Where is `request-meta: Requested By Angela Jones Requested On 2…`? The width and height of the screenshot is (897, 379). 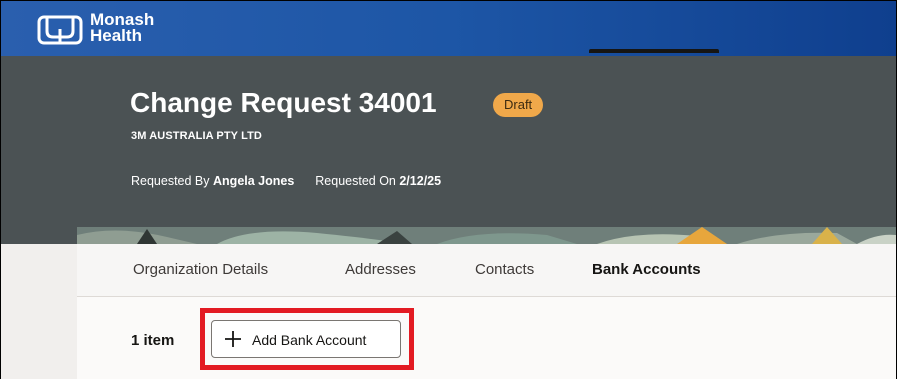 request-meta: Requested By Angela Jones Requested On 2… is located at coordinates (286, 181).